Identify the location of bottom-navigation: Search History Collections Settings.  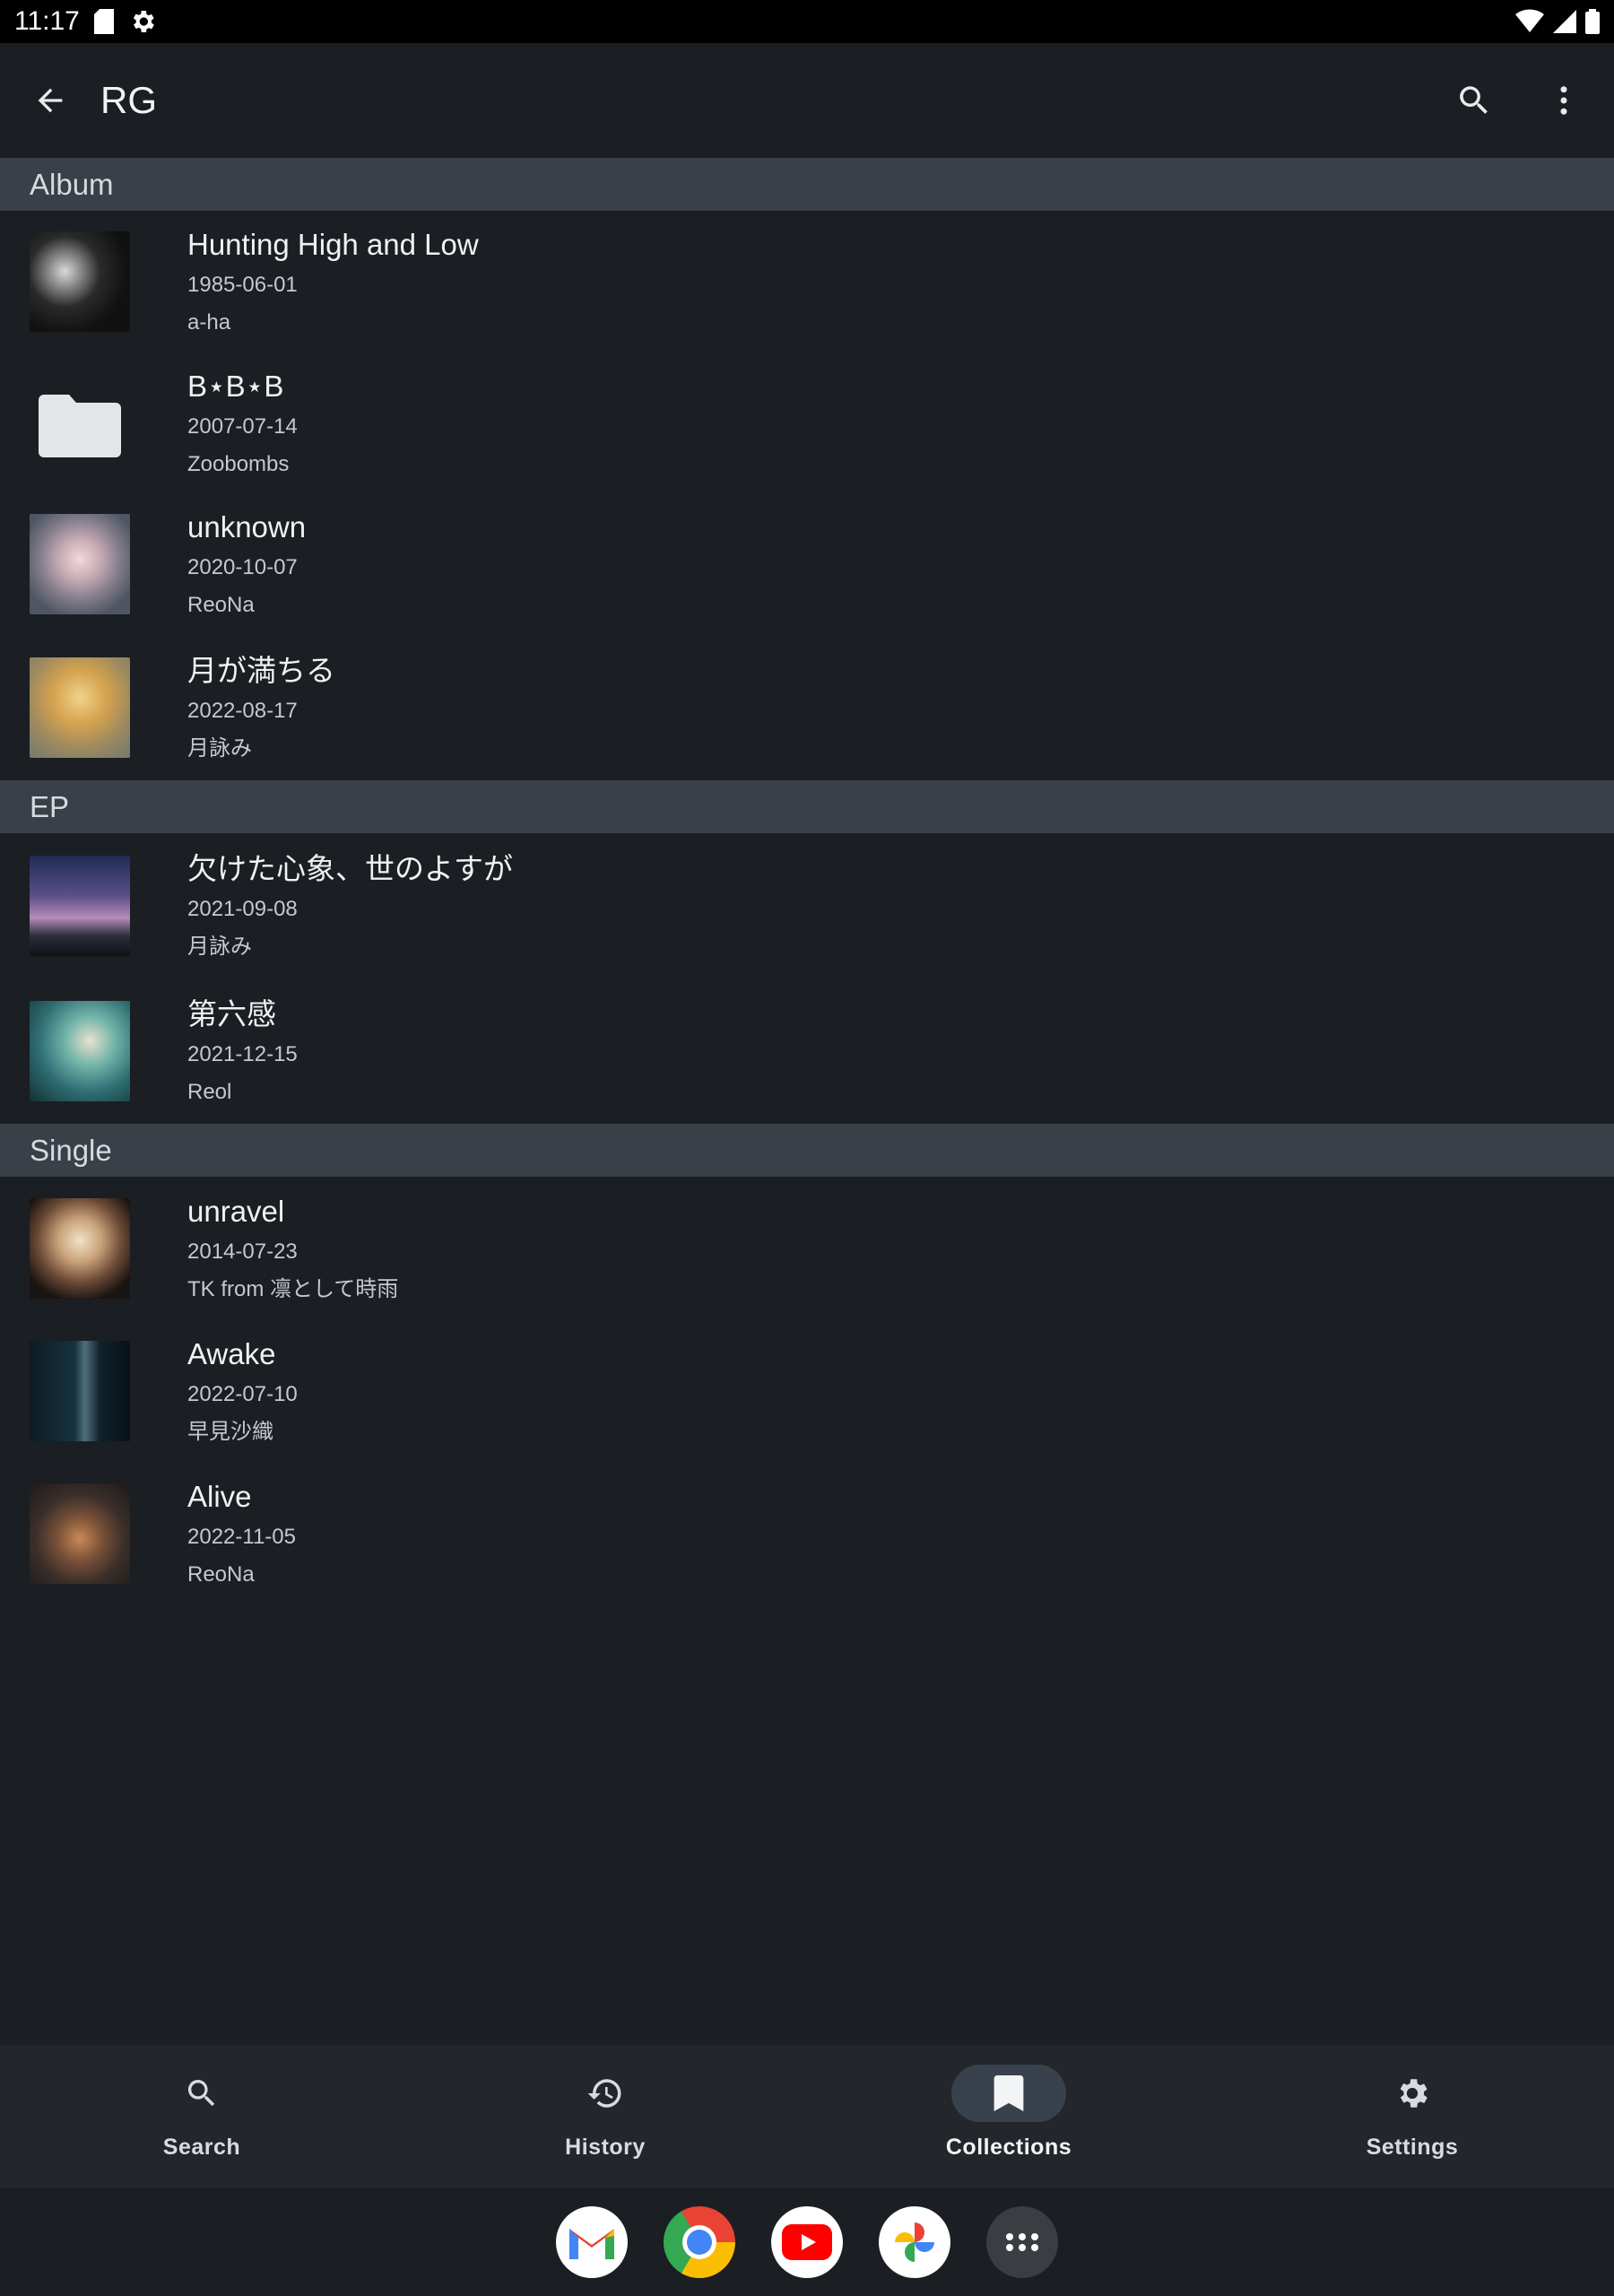
(807, 2116).